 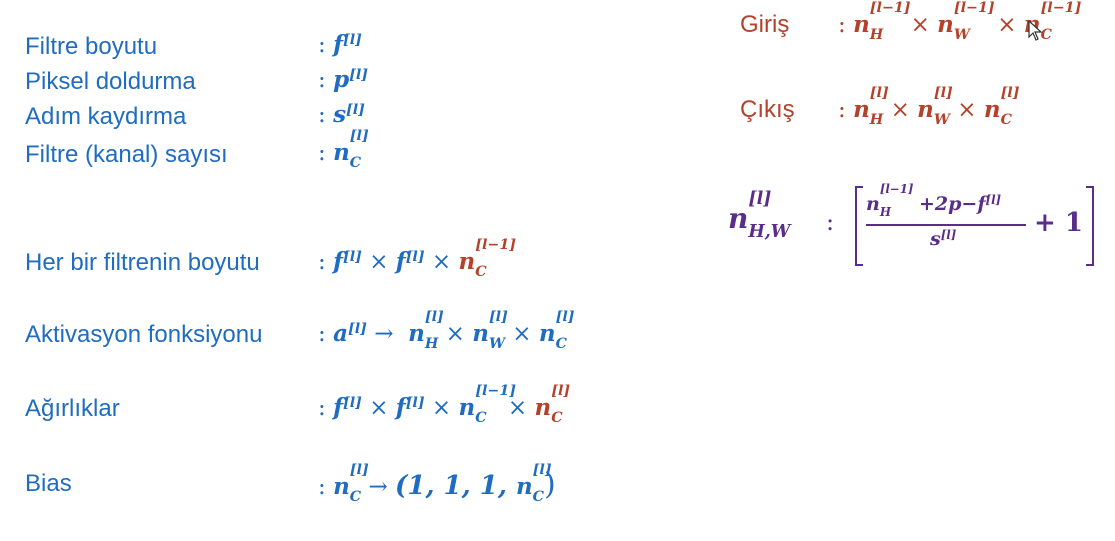 I want to click on plus-one: + 1, so click(x=1058, y=223).